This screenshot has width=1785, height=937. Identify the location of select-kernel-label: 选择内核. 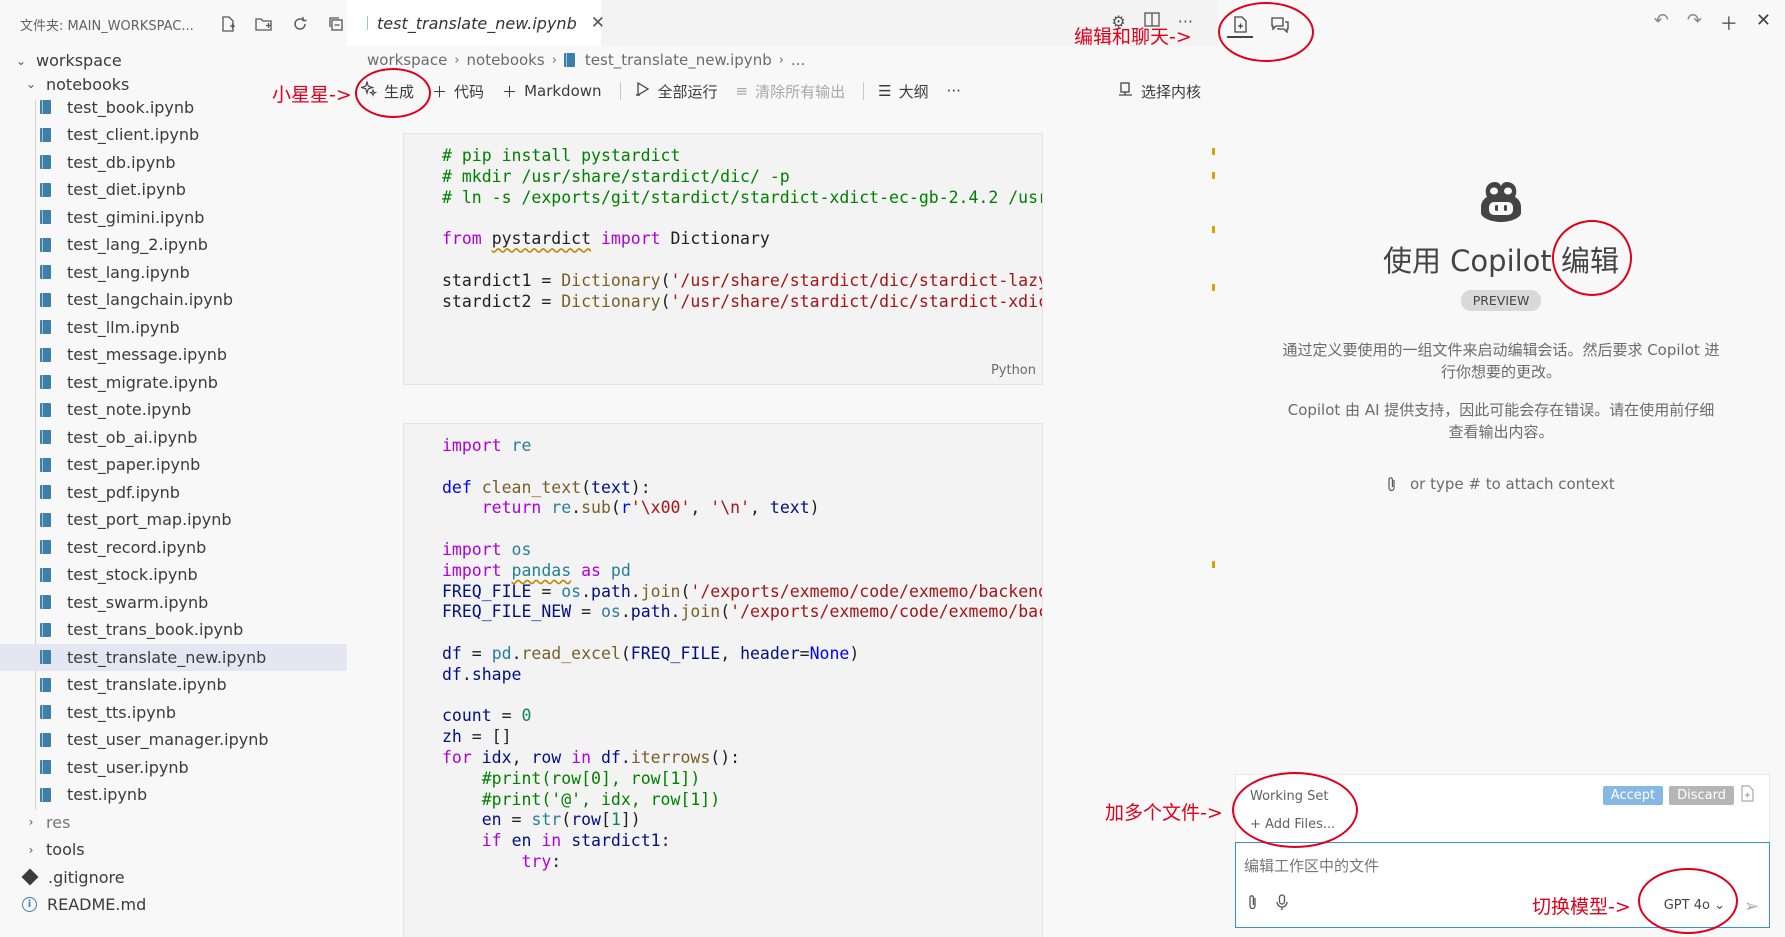
(1170, 91).